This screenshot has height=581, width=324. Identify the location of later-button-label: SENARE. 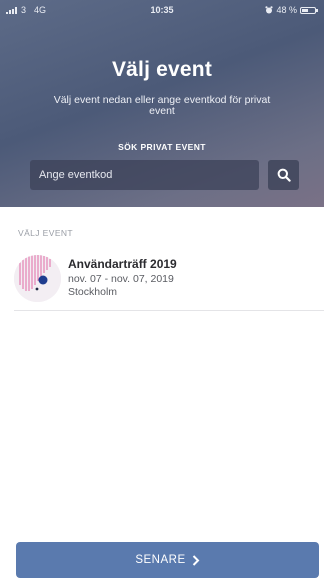
(160, 560).